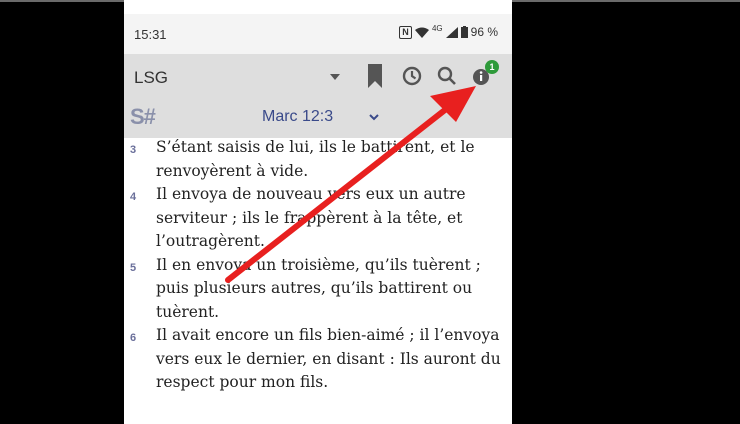 The width and height of the screenshot is (740, 424). I want to click on badge-count: 1, so click(492, 67).